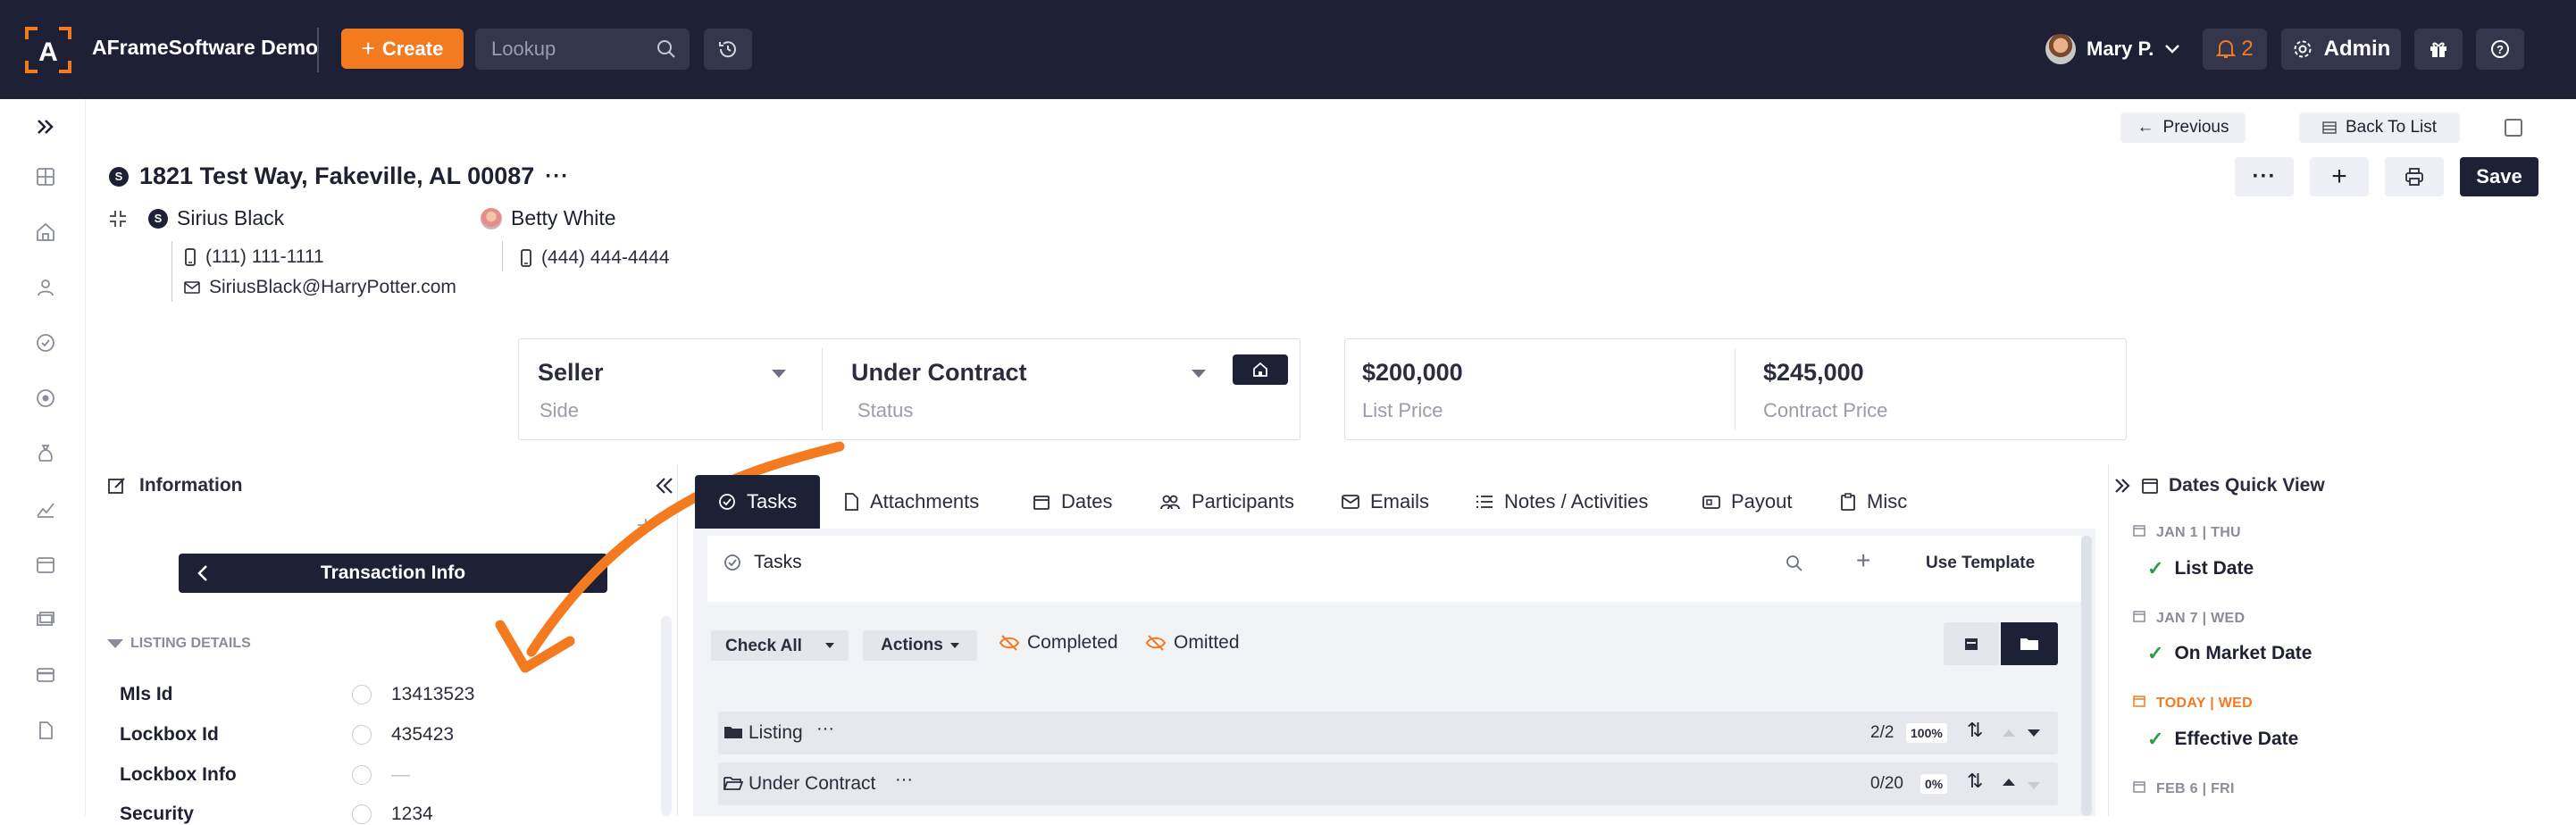 Image resolution: width=2576 pixels, height=825 pixels. I want to click on lookup-field, so click(583, 50).